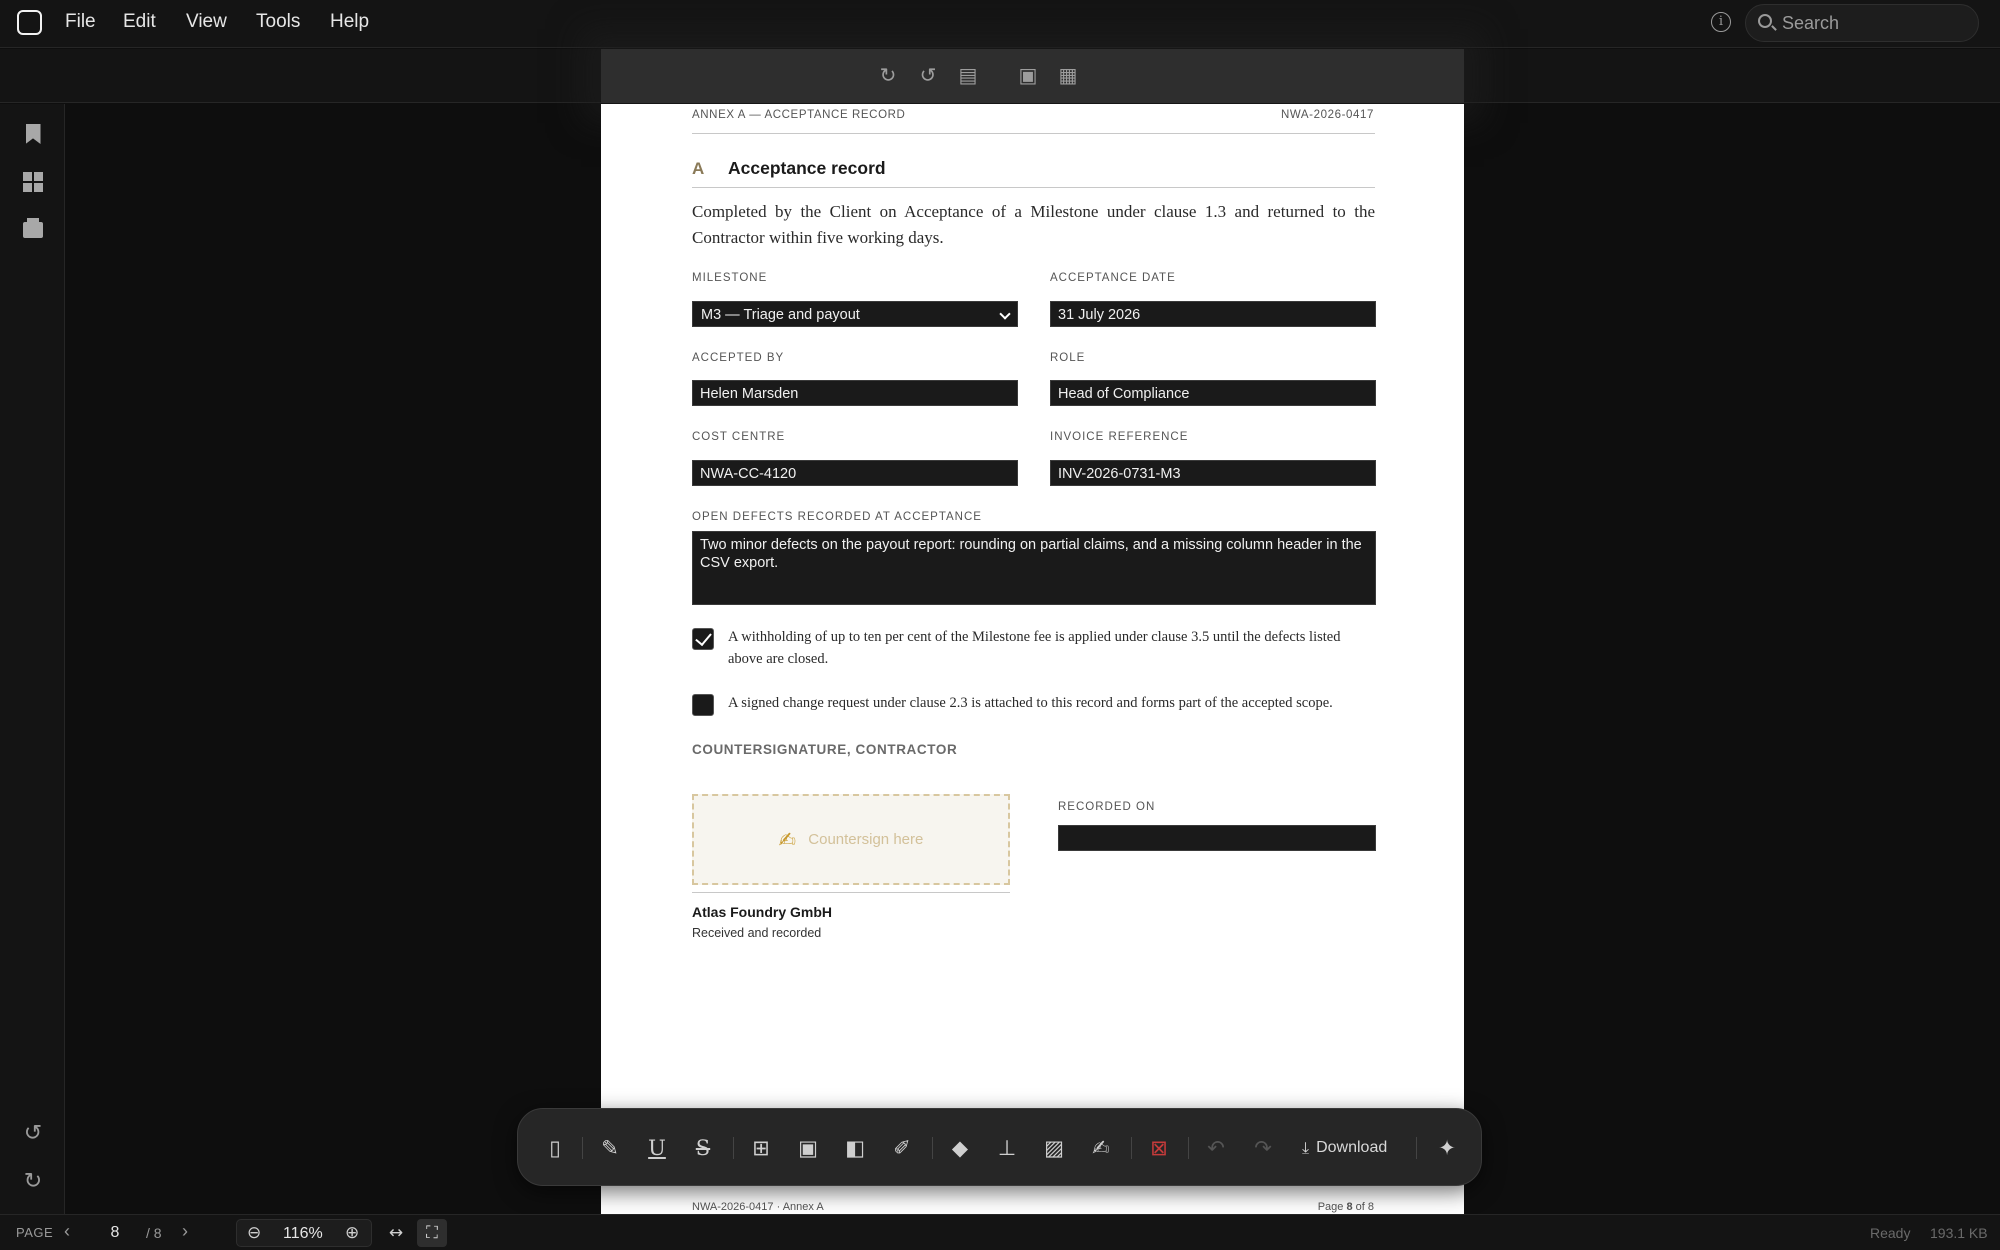 The height and width of the screenshot is (1250, 2000). Describe the element at coordinates (799, 115) in the screenshot. I see `page-header-title: ANNEX A — ACCEPTANCE RECORD` at that location.